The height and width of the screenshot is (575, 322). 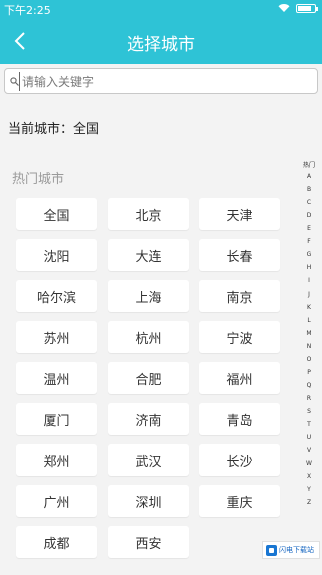 What do you see at coordinates (309, 450) in the screenshot?
I see `index-letter: V` at bounding box center [309, 450].